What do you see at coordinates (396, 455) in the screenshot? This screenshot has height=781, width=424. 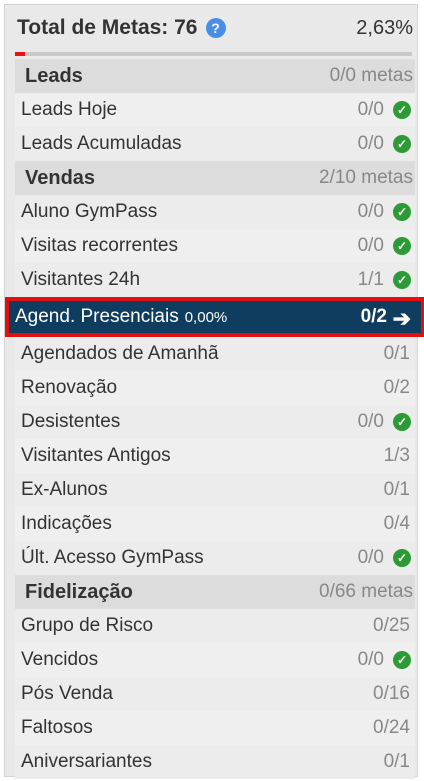 I see `meta-value: 1/3` at bounding box center [396, 455].